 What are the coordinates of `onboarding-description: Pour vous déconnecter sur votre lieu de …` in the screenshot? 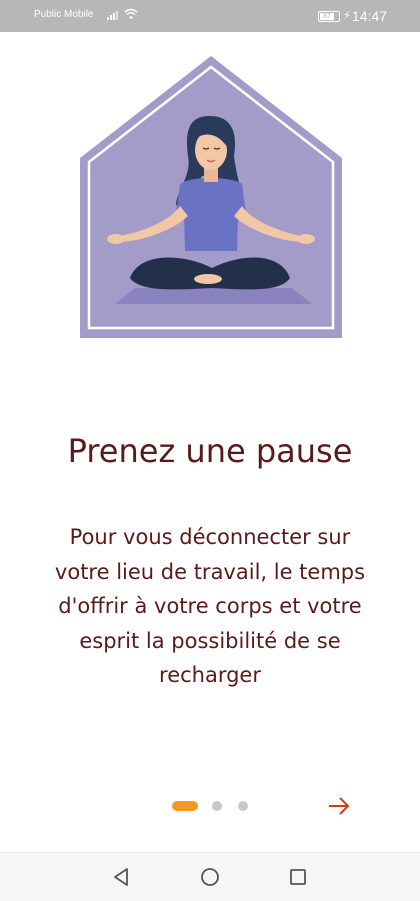 It's located at (210, 606).